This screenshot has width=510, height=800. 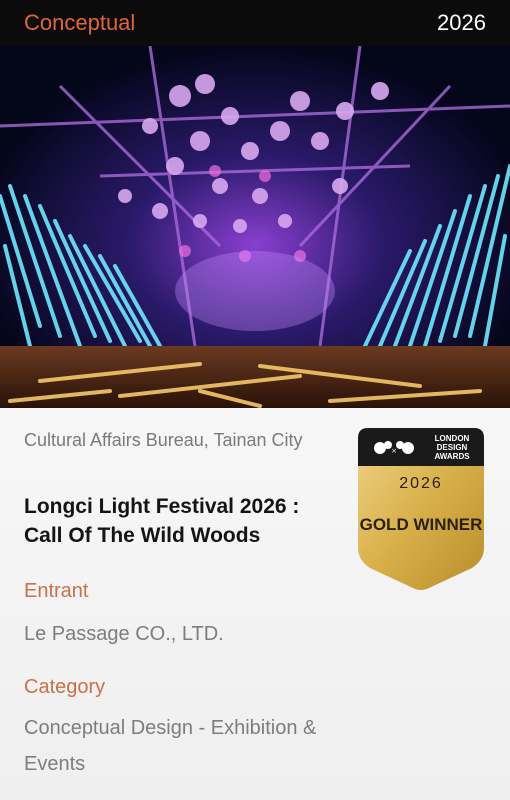 What do you see at coordinates (421, 524) in the screenshot?
I see `badge-award: GOLD WINNER` at bounding box center [421, 524].